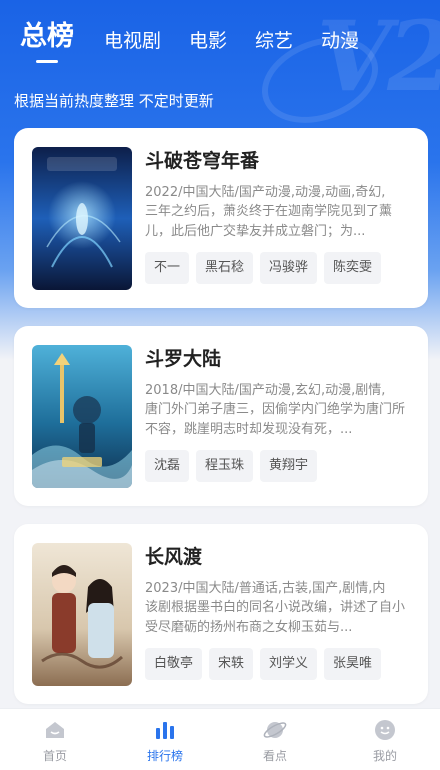 The height and width of the screenshot is (770, 440). I want to click on actor-tag: 沈磊, so click(167, 466).